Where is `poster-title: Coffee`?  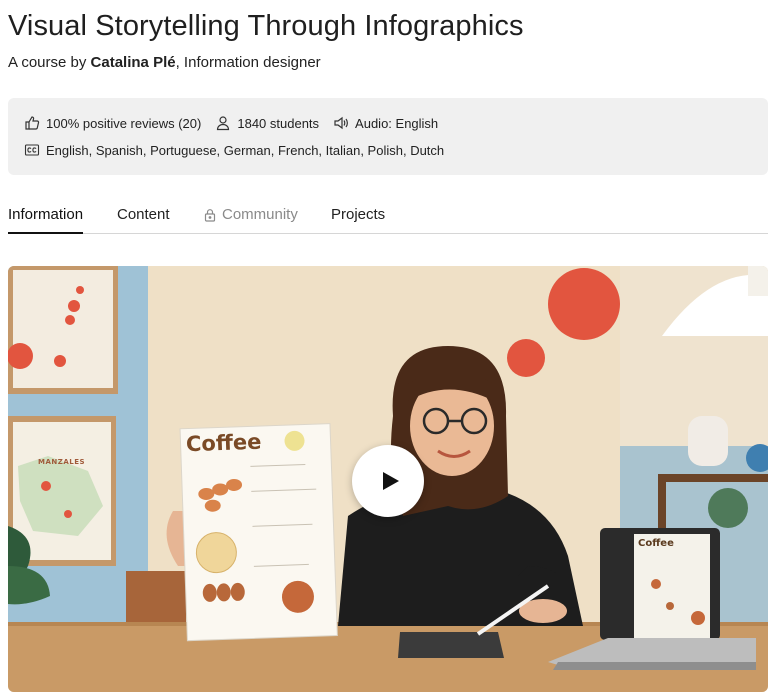
poster-title: Coffee is located at coordinates (223, 443).